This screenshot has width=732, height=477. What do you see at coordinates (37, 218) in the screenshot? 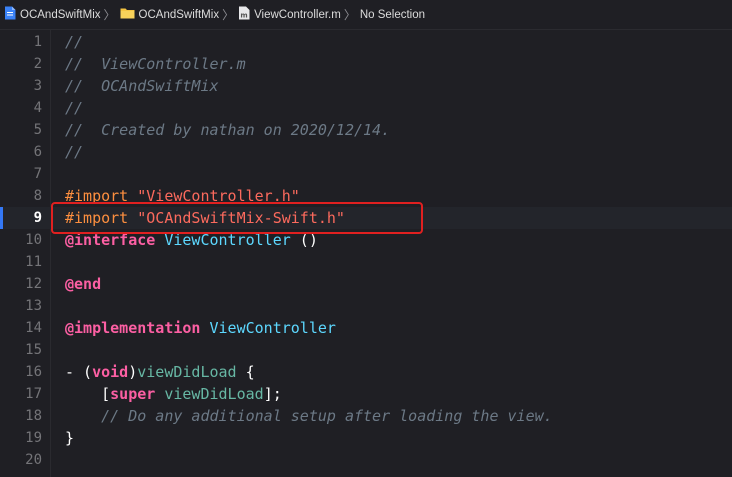
I see `line-number: 9` at bounding box center [37, 218].